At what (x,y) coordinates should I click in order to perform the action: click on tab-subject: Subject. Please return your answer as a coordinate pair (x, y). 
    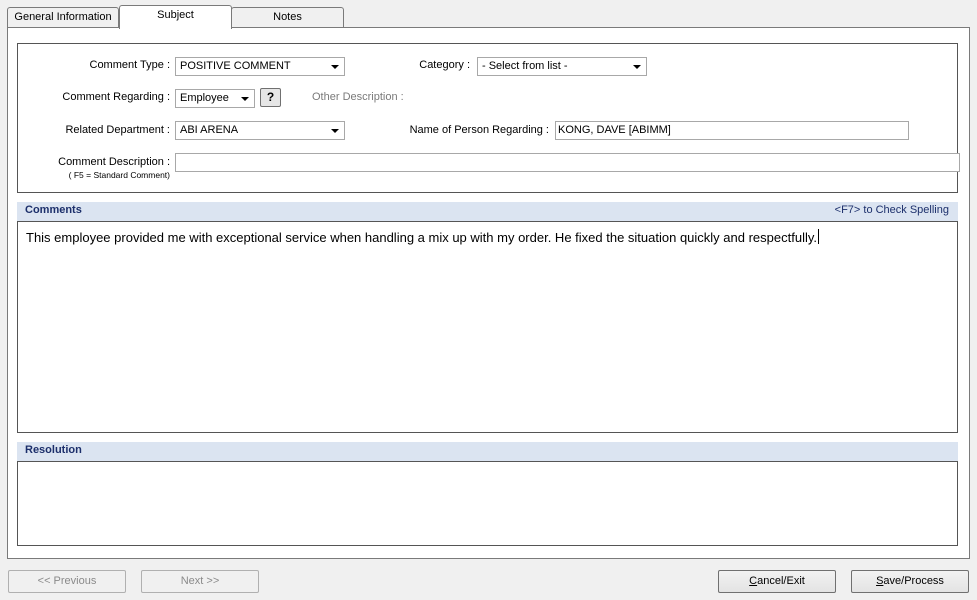
    Looking at the image, I should click on (175, 17).